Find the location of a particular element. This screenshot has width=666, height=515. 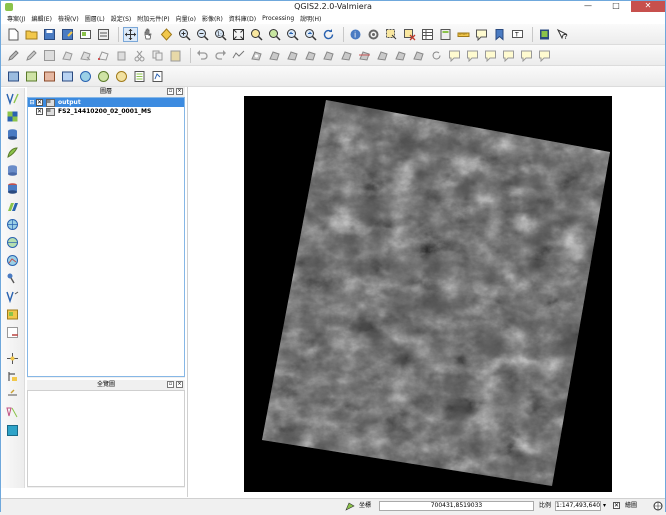

coordinate-capture-icon is located at coordinates (12, 394).